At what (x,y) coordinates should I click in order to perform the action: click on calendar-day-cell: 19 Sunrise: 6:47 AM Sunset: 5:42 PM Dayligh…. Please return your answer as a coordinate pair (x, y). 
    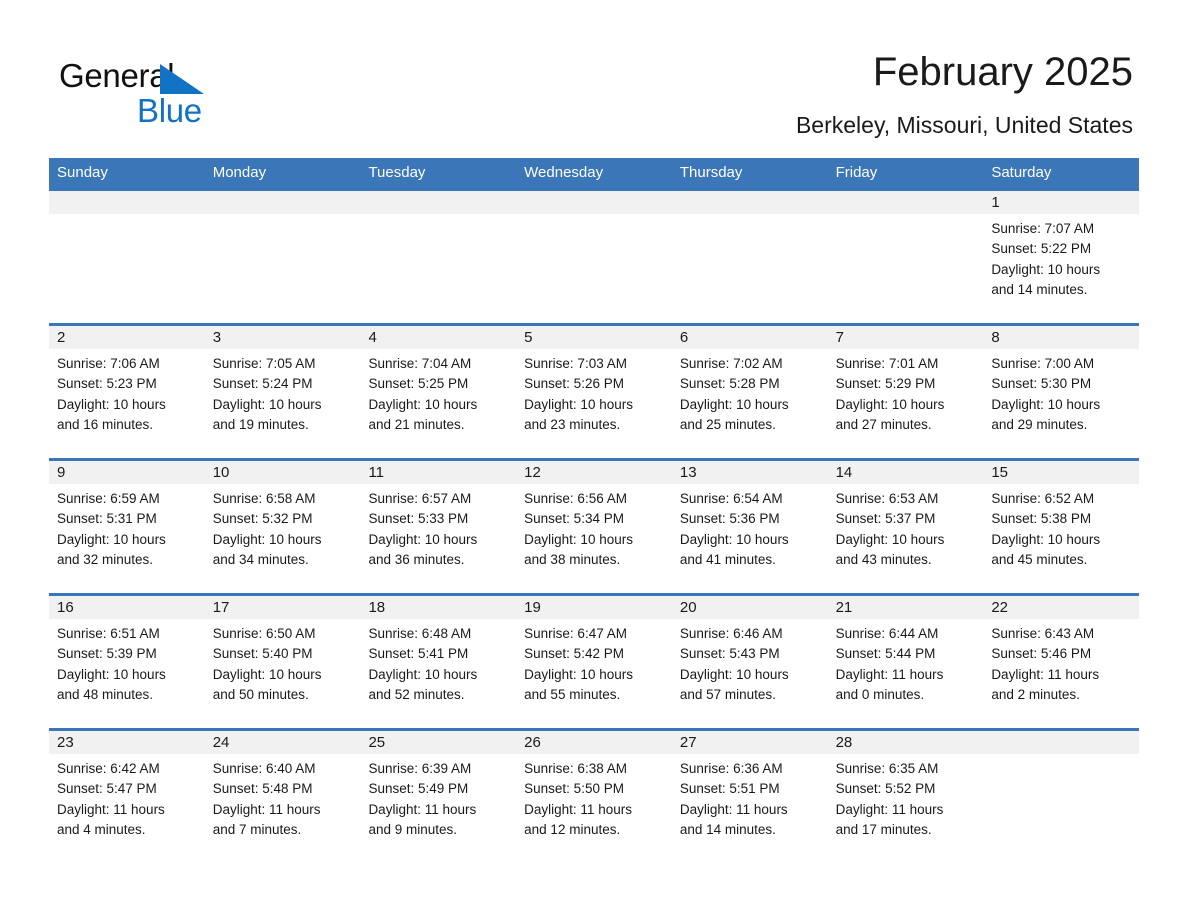
    Looking at the image, I should click on (594, 662).